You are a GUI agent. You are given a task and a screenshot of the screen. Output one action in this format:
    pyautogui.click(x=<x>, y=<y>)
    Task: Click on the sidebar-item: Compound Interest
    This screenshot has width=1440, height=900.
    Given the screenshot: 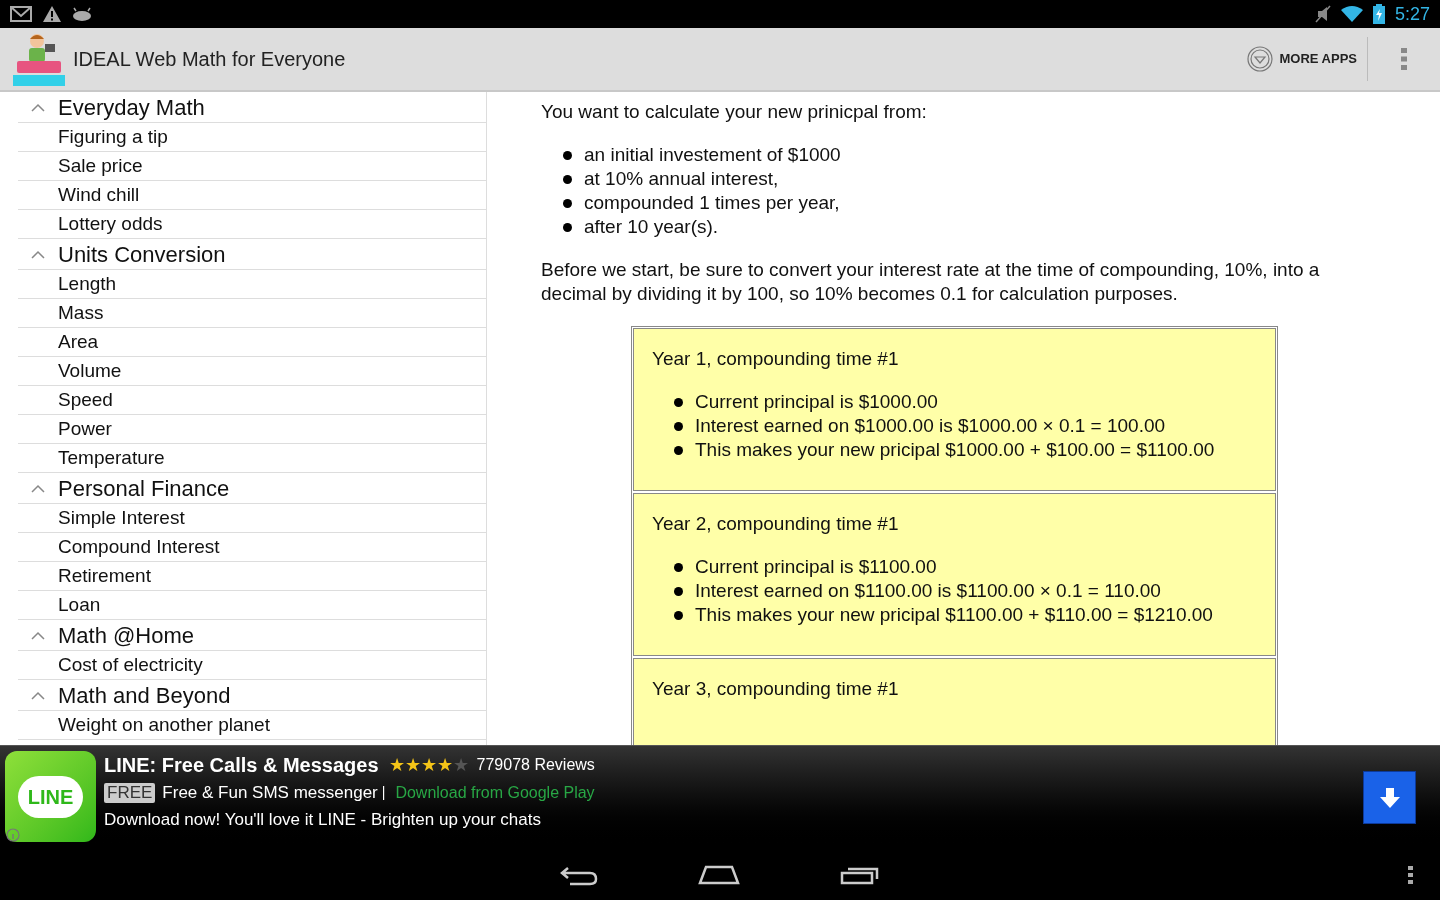 What is the action you would take?
    pyautogui.click(x=252, y=547)
    